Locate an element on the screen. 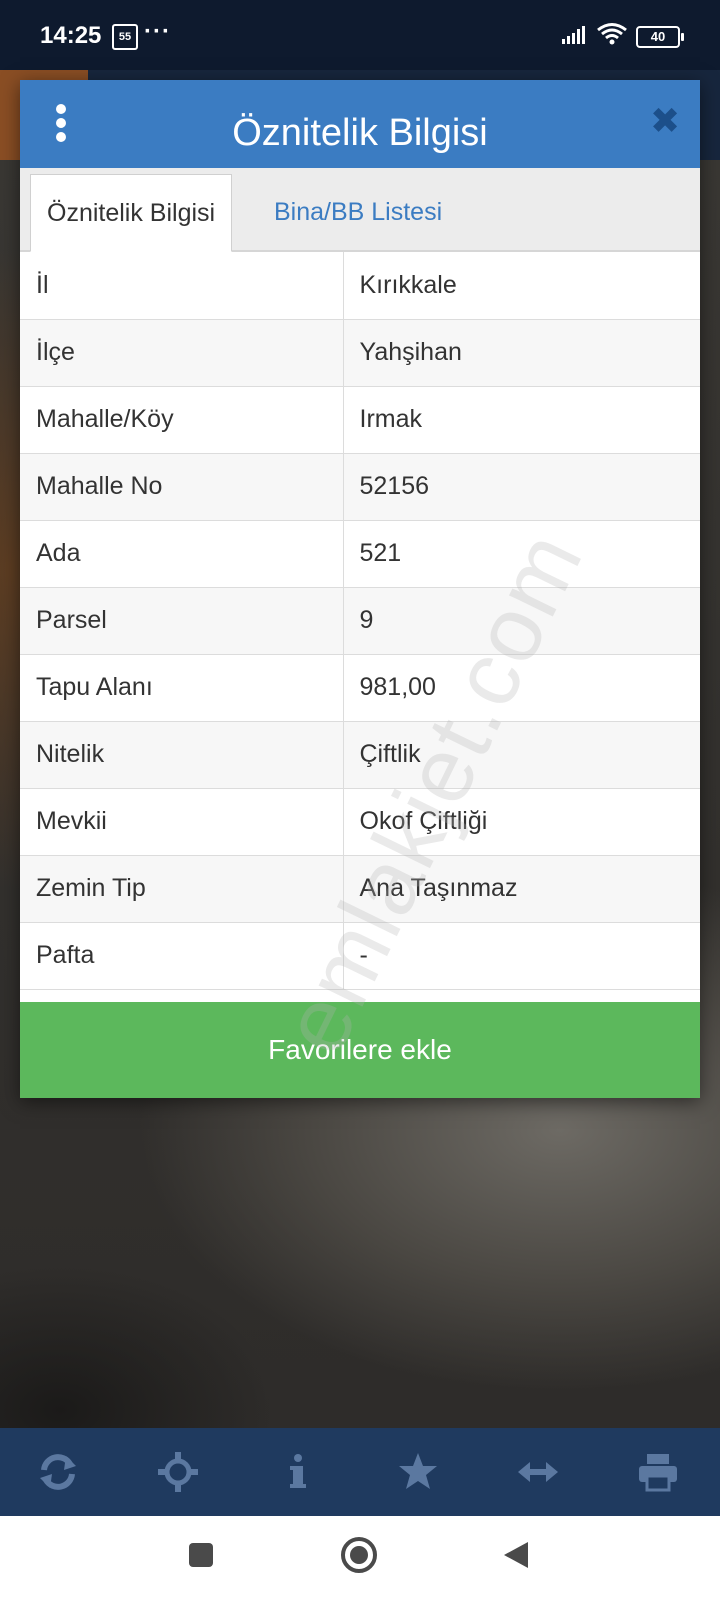  refresh-icon is located at coordinates (58, 1472).